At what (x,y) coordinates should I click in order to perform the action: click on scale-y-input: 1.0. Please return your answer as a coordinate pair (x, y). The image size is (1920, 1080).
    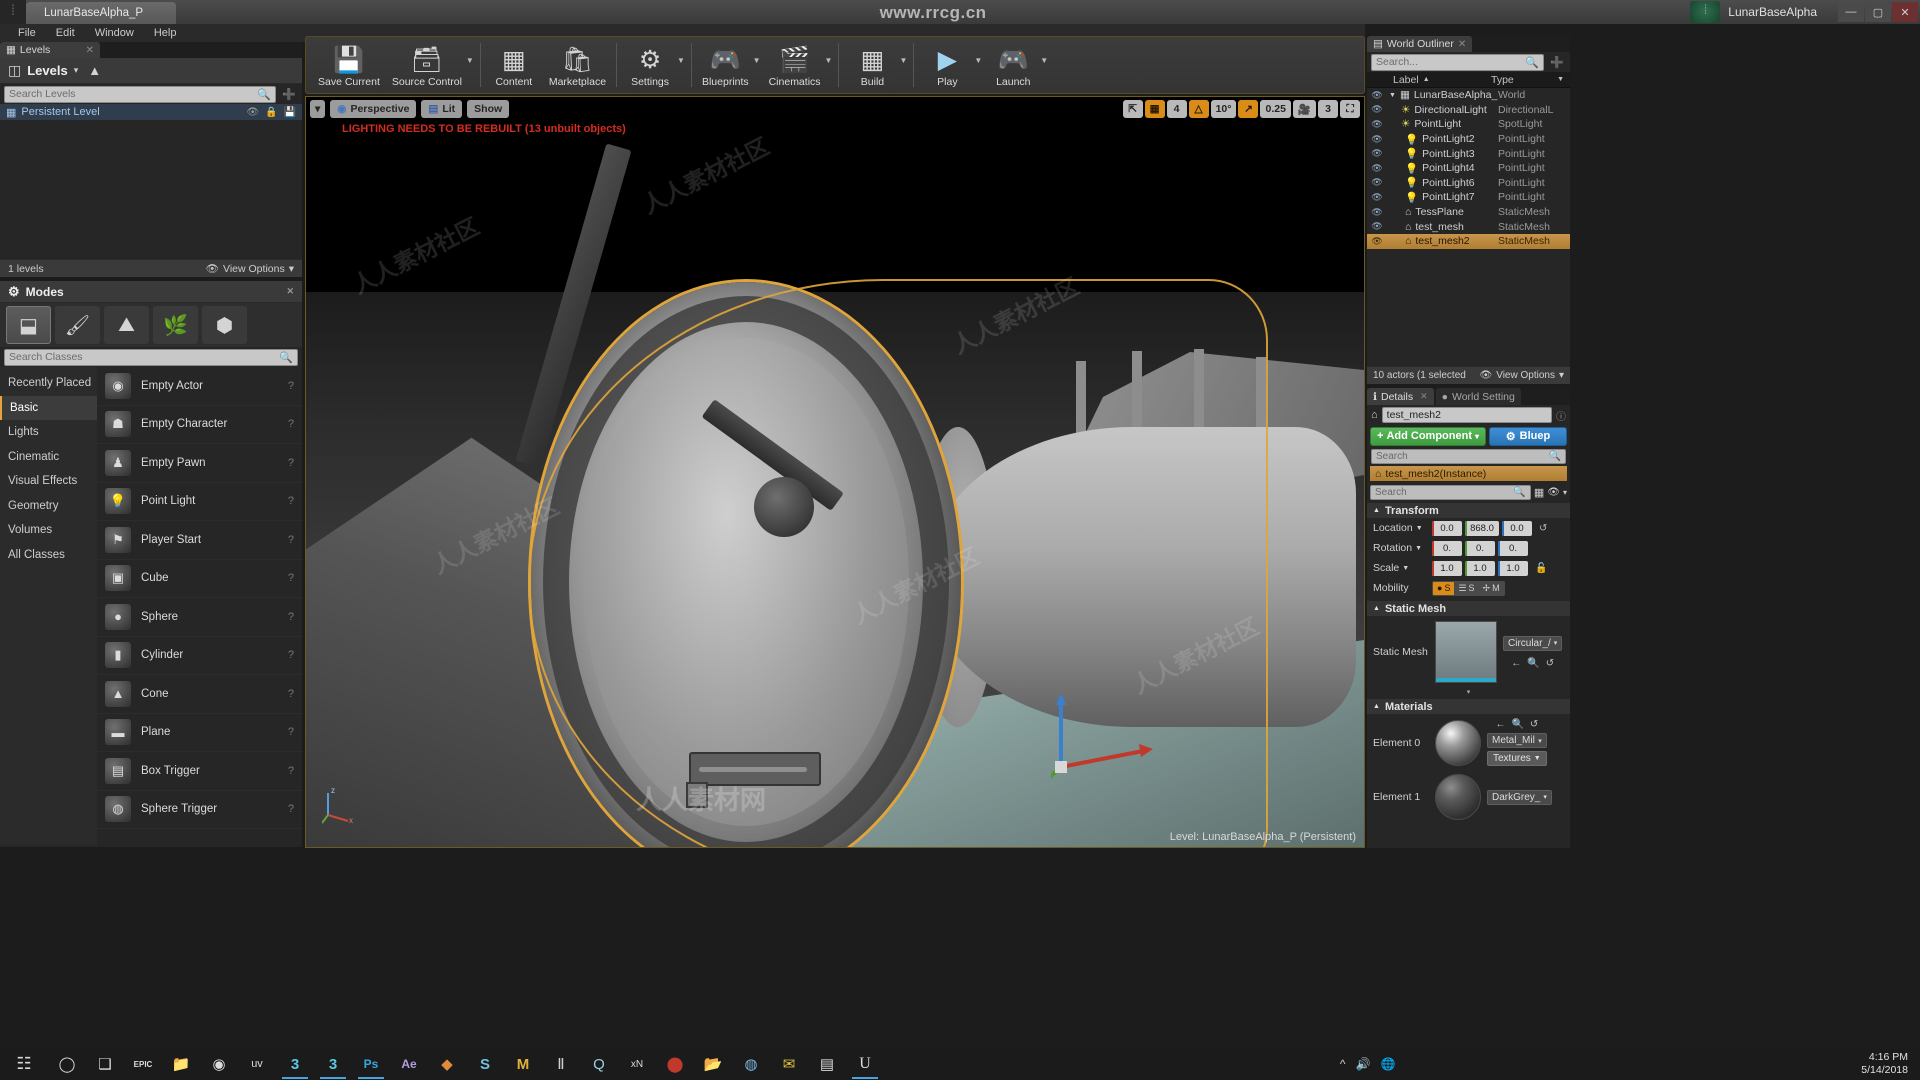
    Looking at the image, I should click on (1480, 568).